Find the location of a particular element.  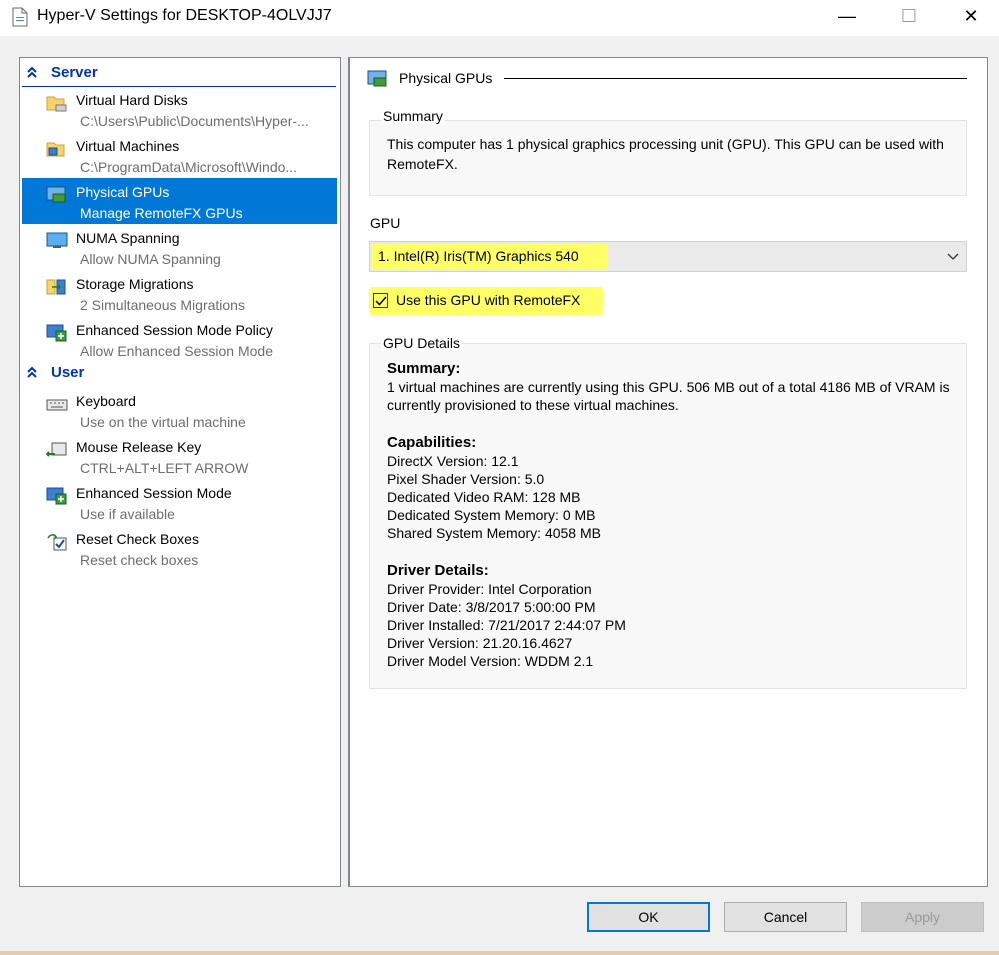

use-gpu-checkbox is located at coordinates (380, 300).